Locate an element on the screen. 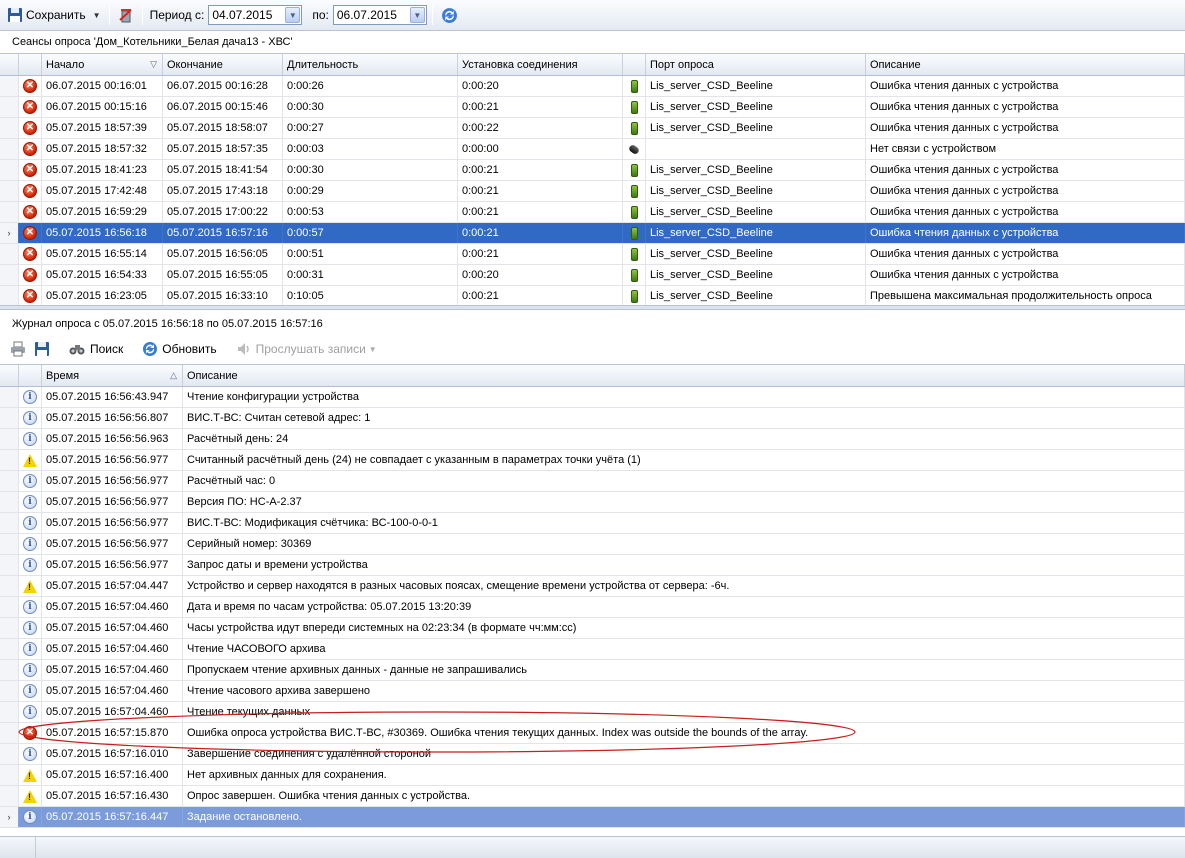 The height and width of the screenshot is (858, 1185). floppy-disk-icon is located at coordinates (15, 15).